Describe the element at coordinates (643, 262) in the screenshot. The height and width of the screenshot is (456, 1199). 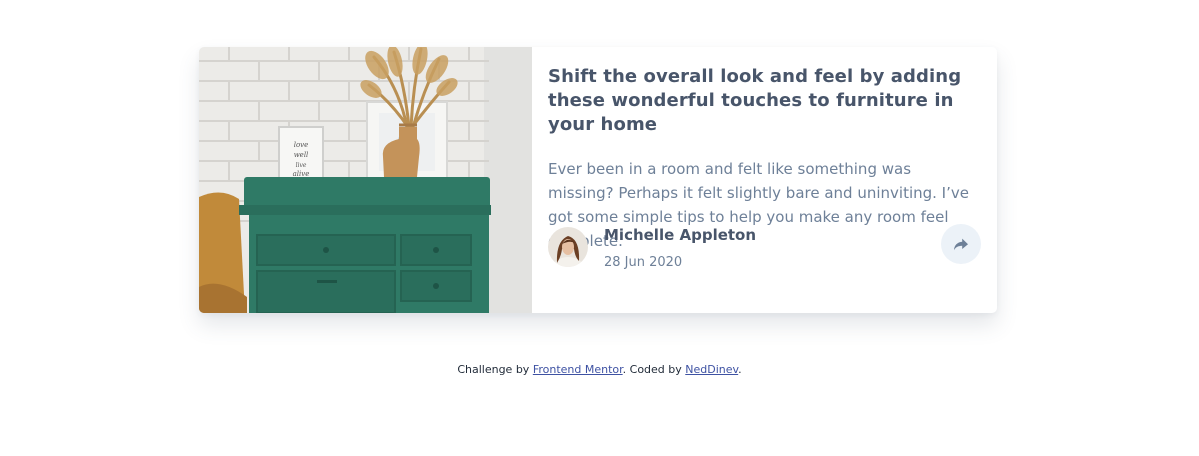
I see `publish-date: 28 Jun 2020` at that location.